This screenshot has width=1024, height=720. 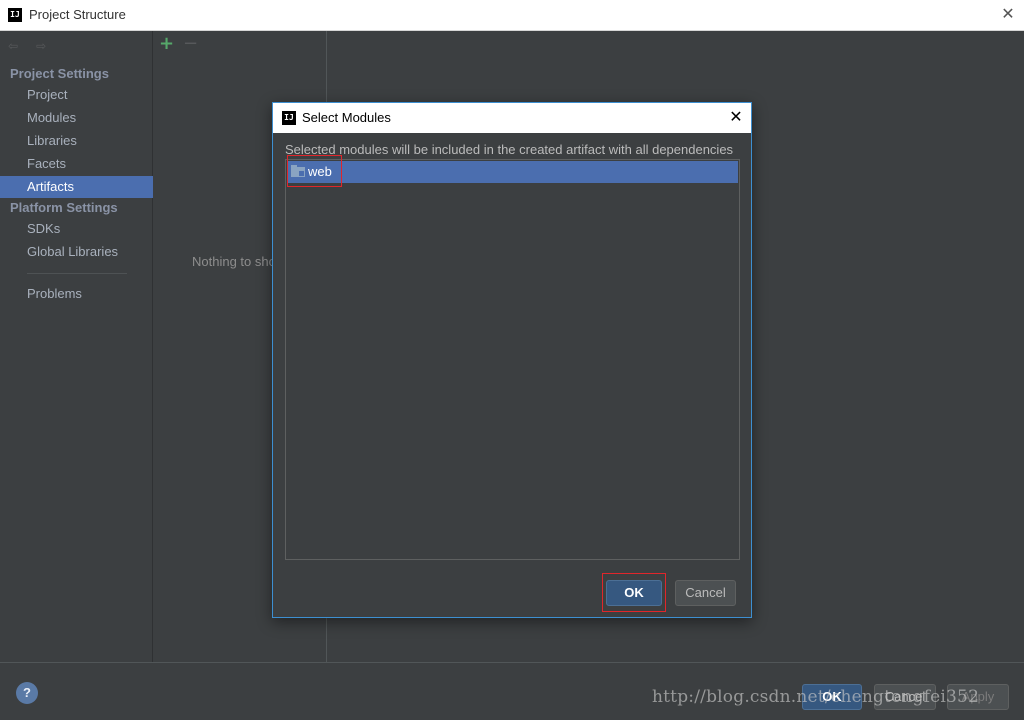 What do you see at coordinates (76, 187) in the screenshot?
I see `sidebar-item-artifacts: Artifacts` at bounding box center [76, 187].